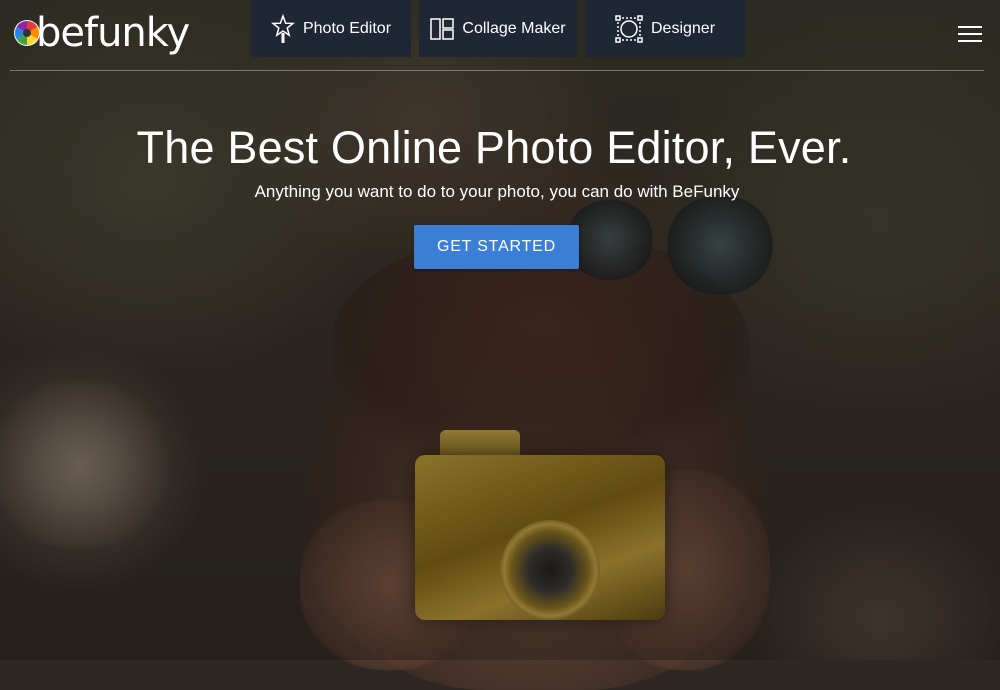 The image size is (1000, 690). I want to click on collage-grid-icon, so click(442, 28).